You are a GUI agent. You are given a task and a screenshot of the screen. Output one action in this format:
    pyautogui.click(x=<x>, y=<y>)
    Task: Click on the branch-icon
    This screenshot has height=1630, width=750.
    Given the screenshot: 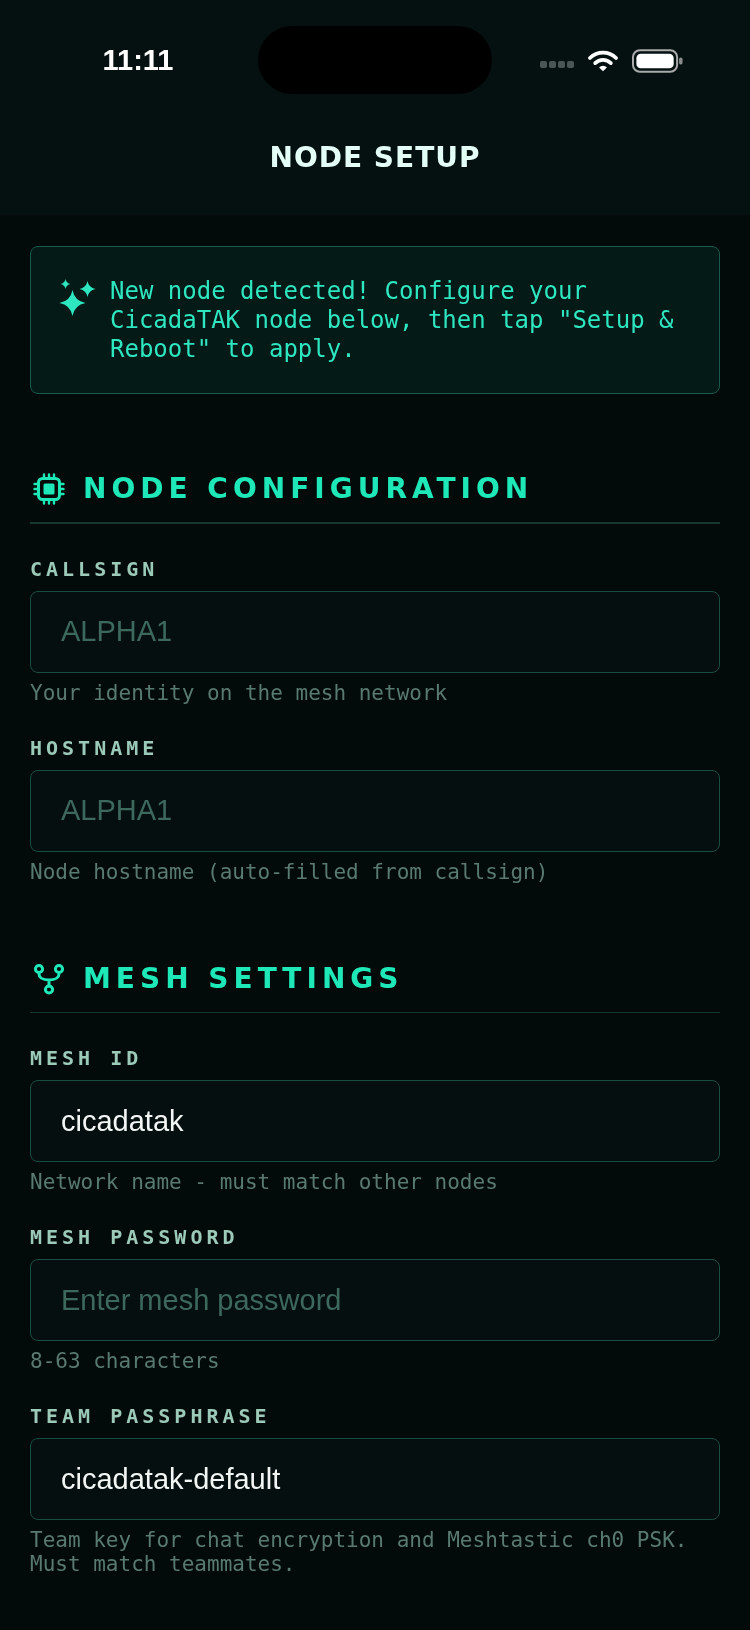 What is the action you would take?
    pyautogui.click(x=49, y=978)
    